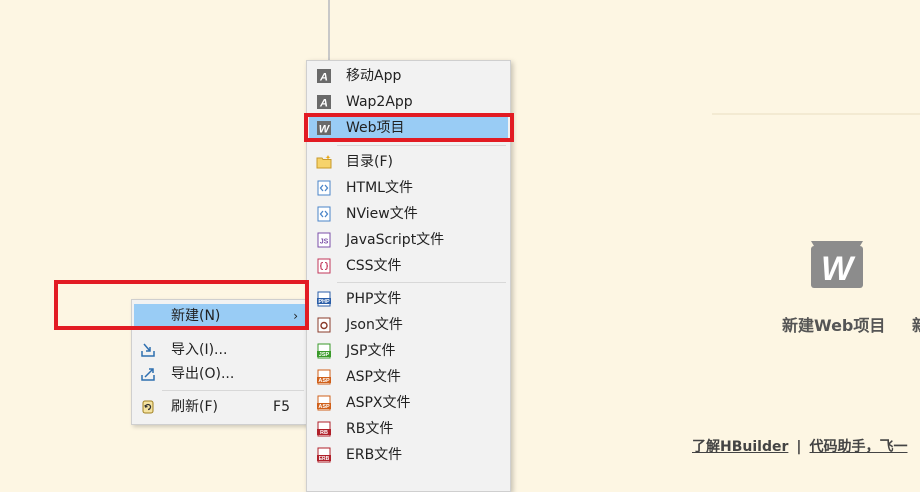  I want to click on submenu-item-javascript-file: JS JavaScript文件, so click(408, 240).